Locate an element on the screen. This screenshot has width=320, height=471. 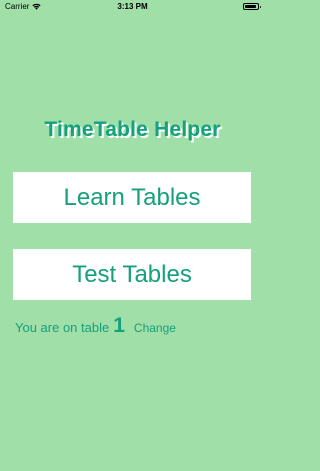
status-time: 3:13 PM is located at coordinates (132, 6).